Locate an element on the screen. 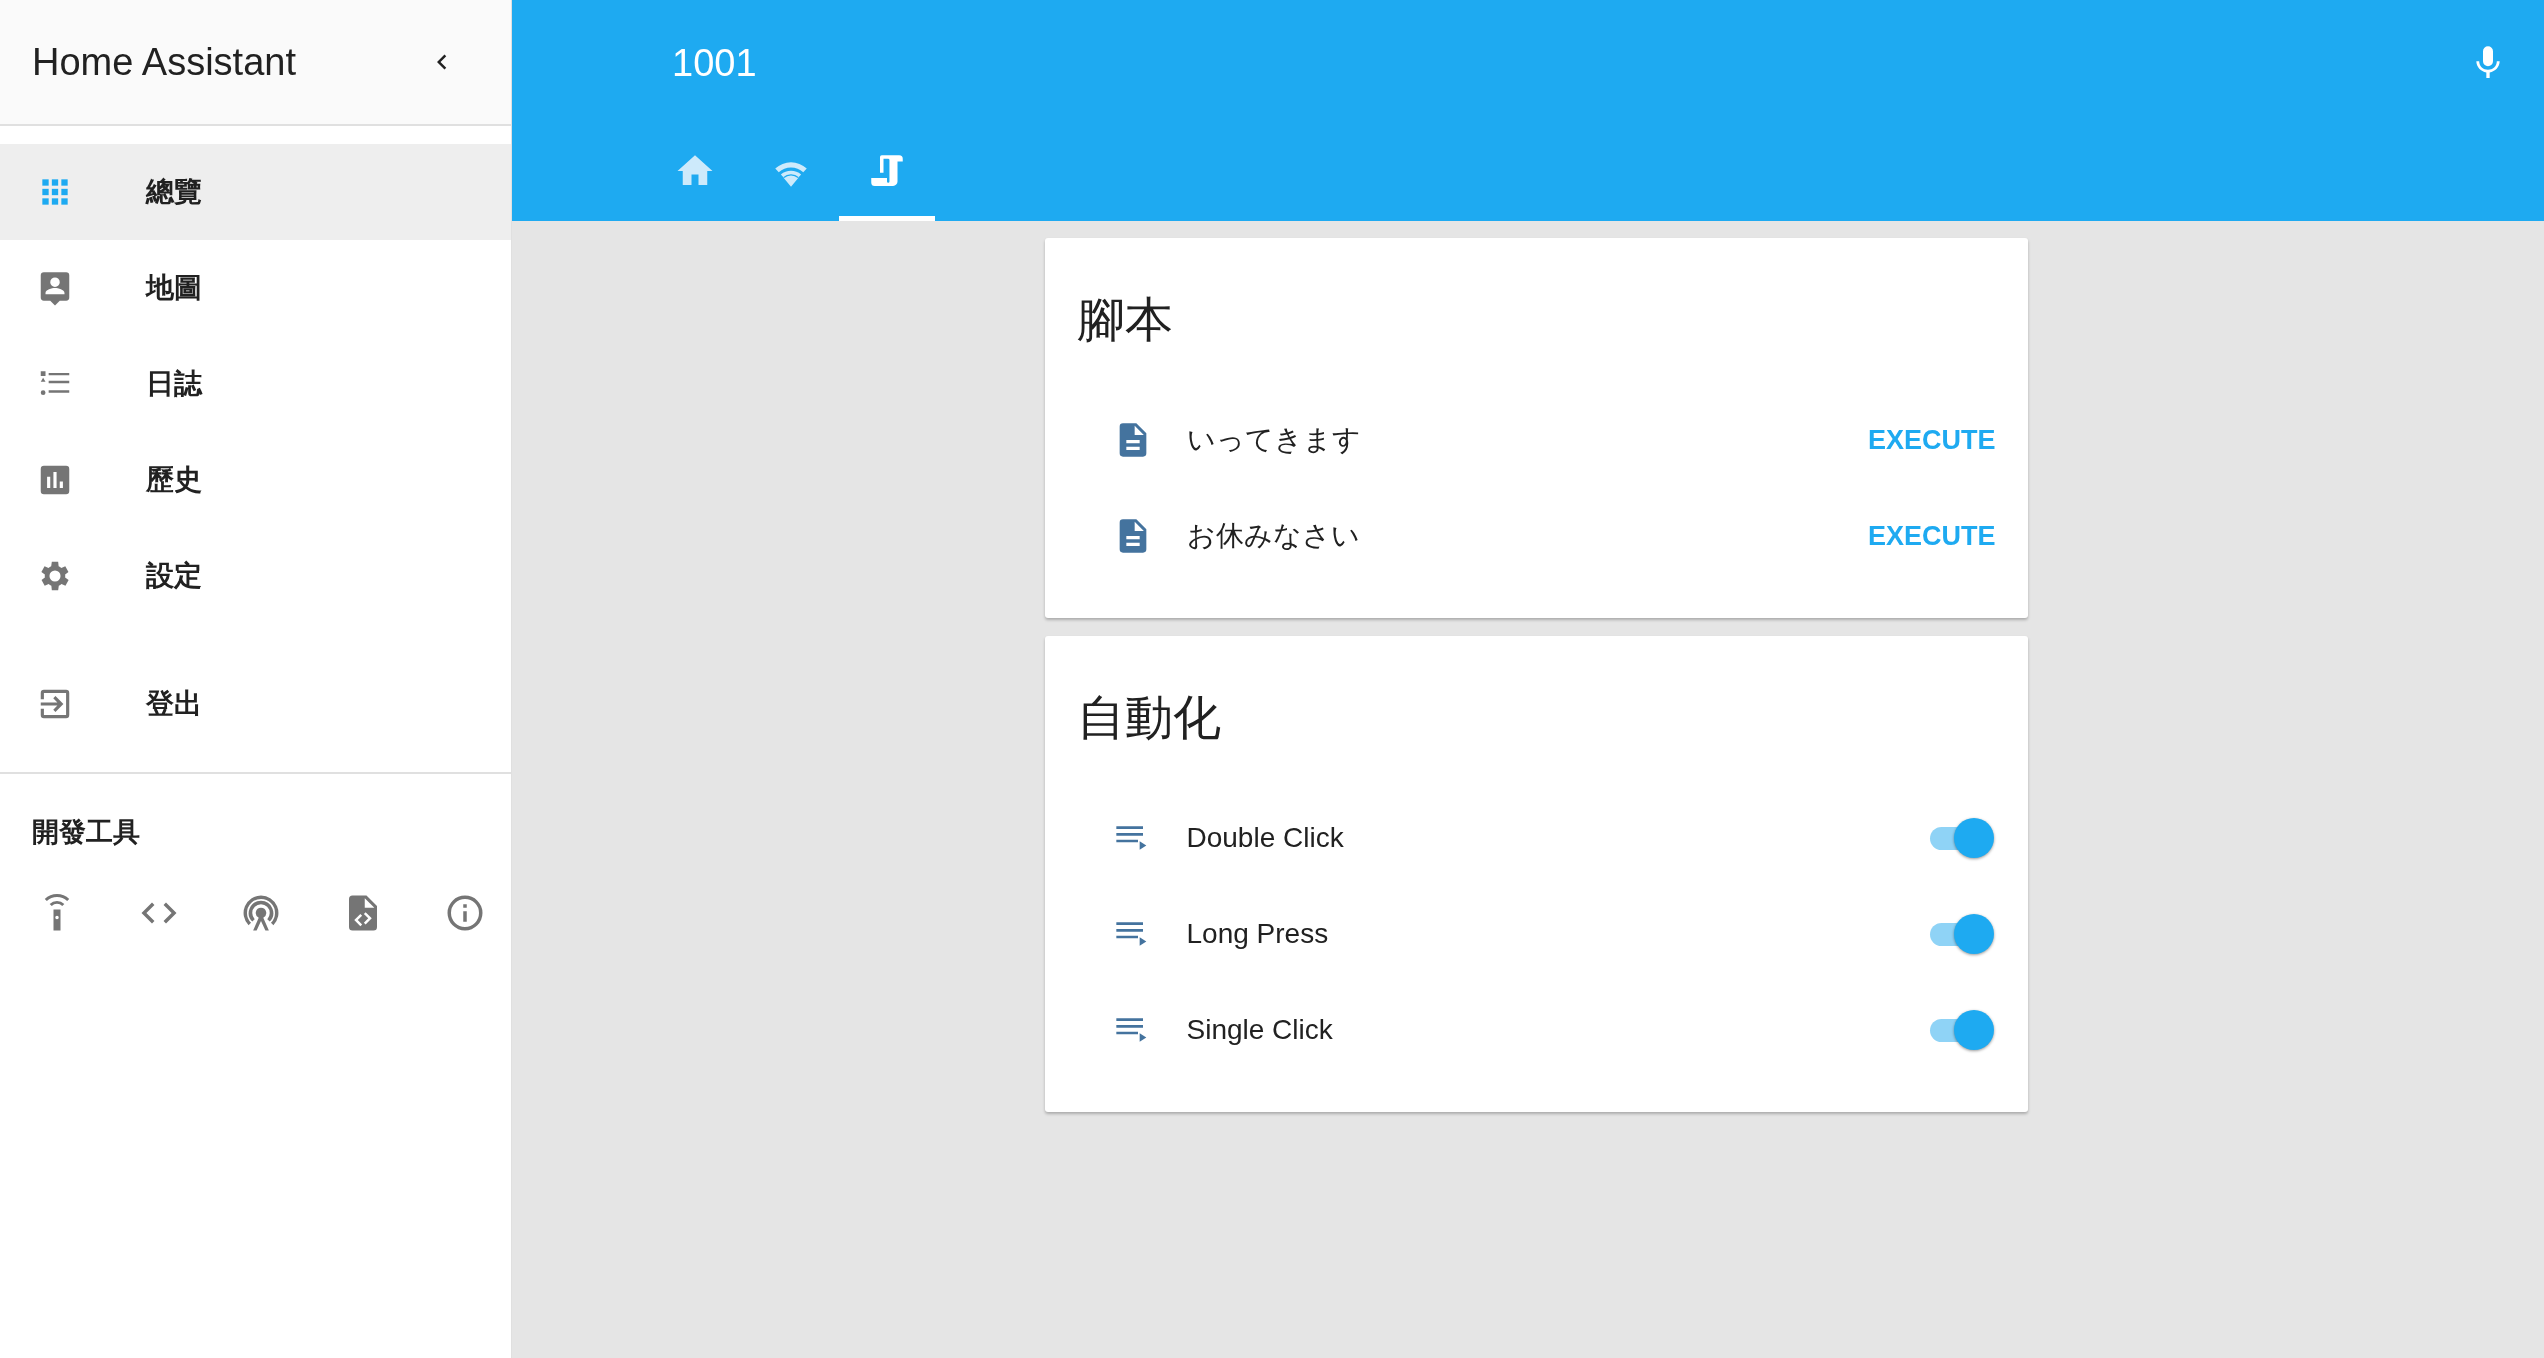 The width and height of the screenshot is (2544, 1358). page-title: 1001 is located at coordinates (714, 63).